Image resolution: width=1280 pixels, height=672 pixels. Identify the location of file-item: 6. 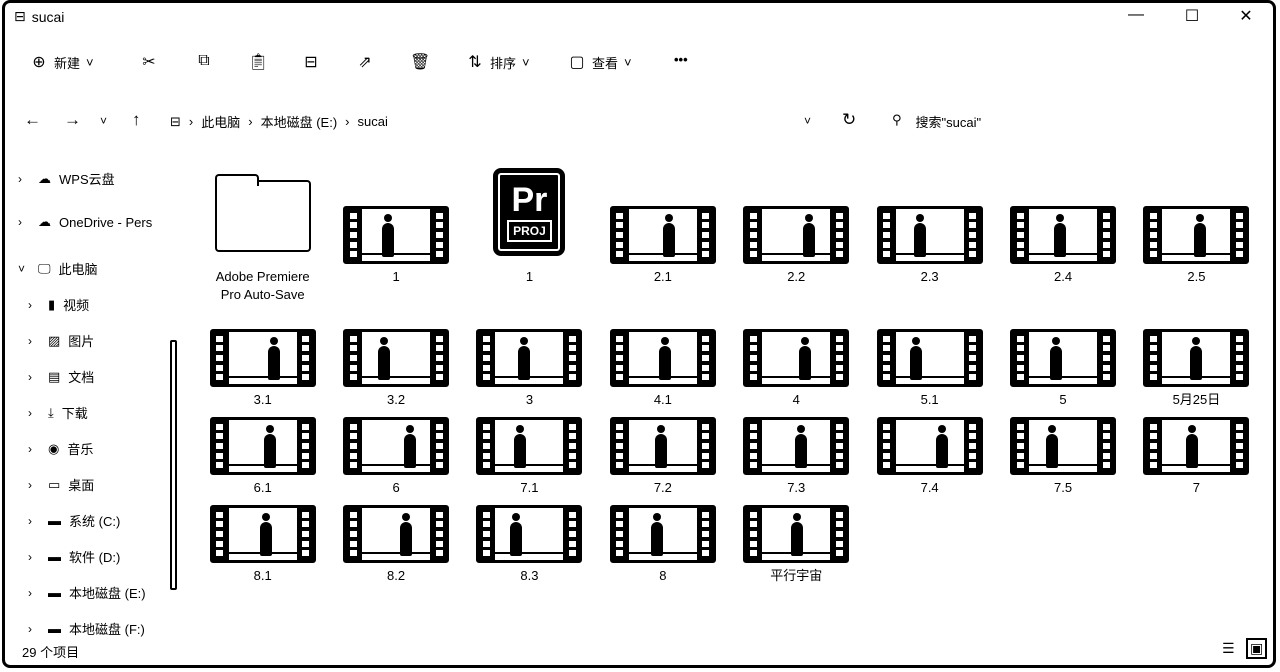
(395, 457).